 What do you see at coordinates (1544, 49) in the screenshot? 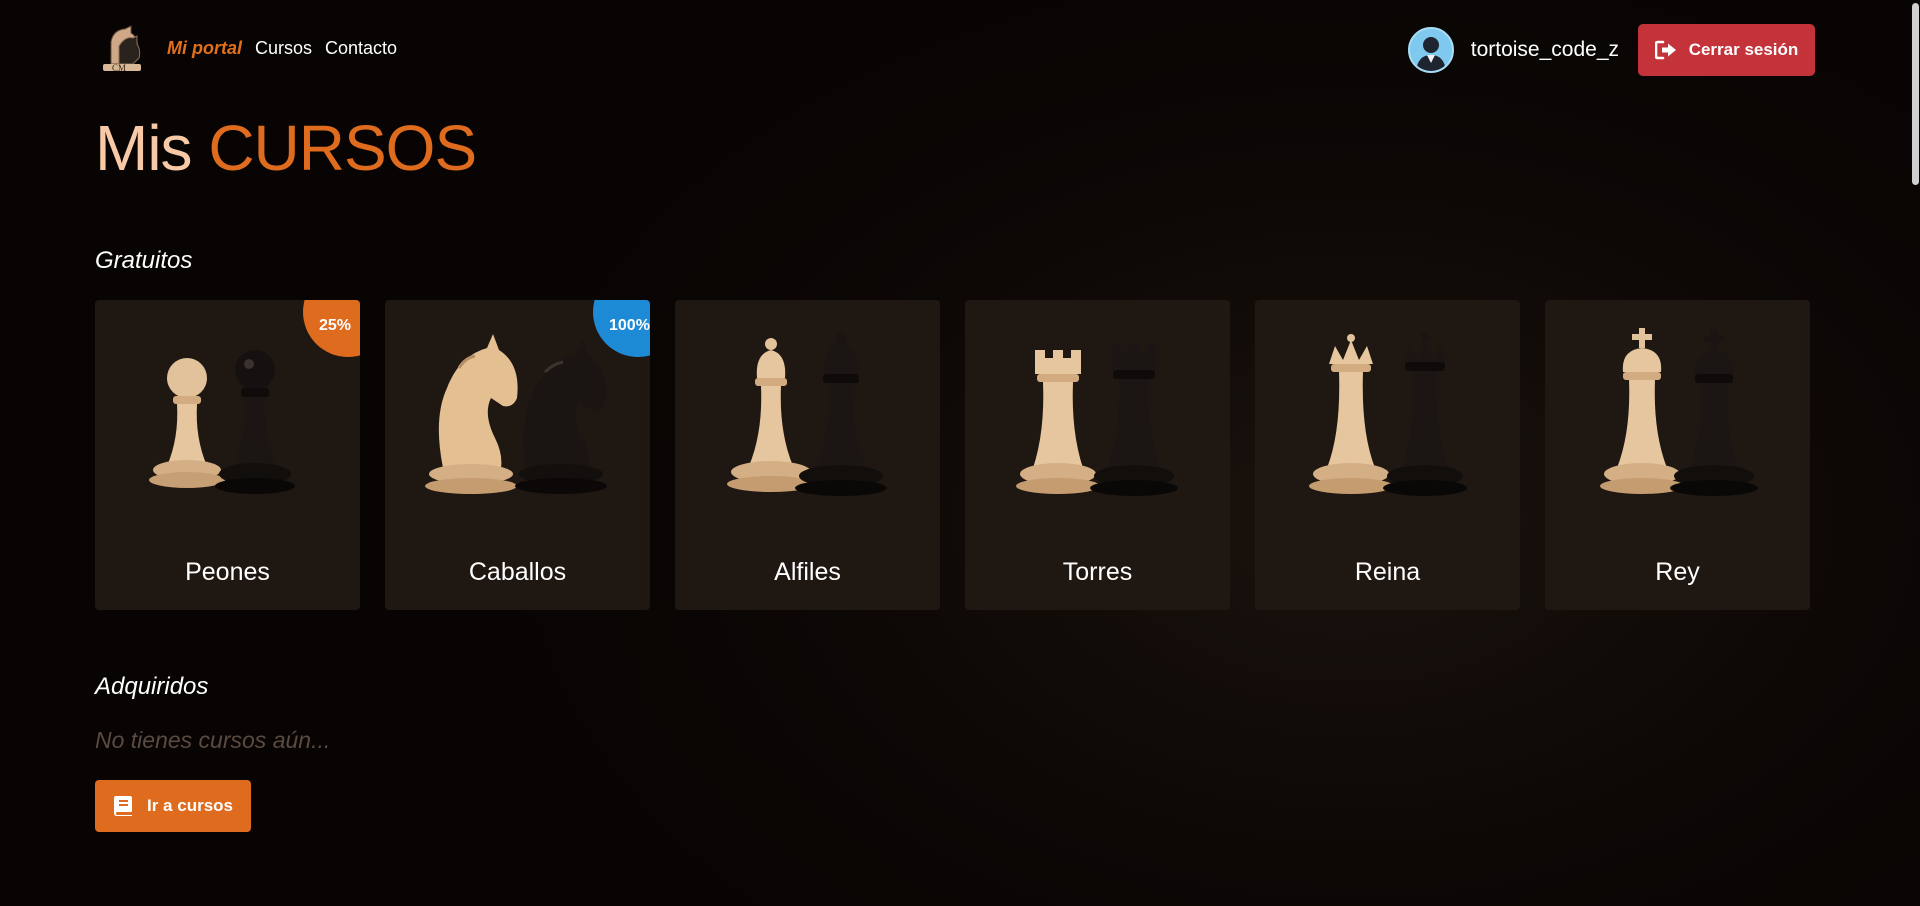
I see `username: tortoise_code_z` at bounding box center [1544, 49].